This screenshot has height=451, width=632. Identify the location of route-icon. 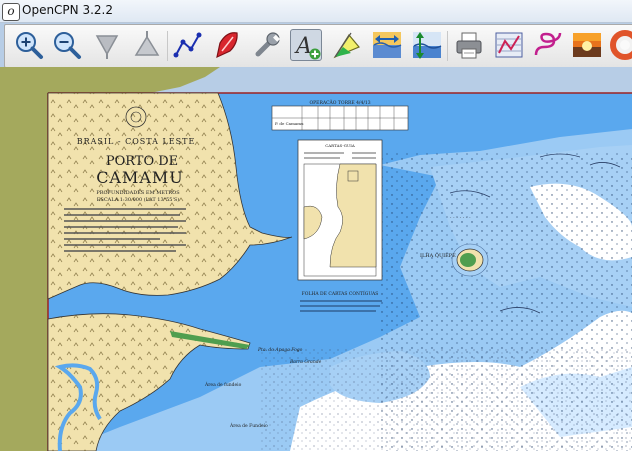
(187, 45).